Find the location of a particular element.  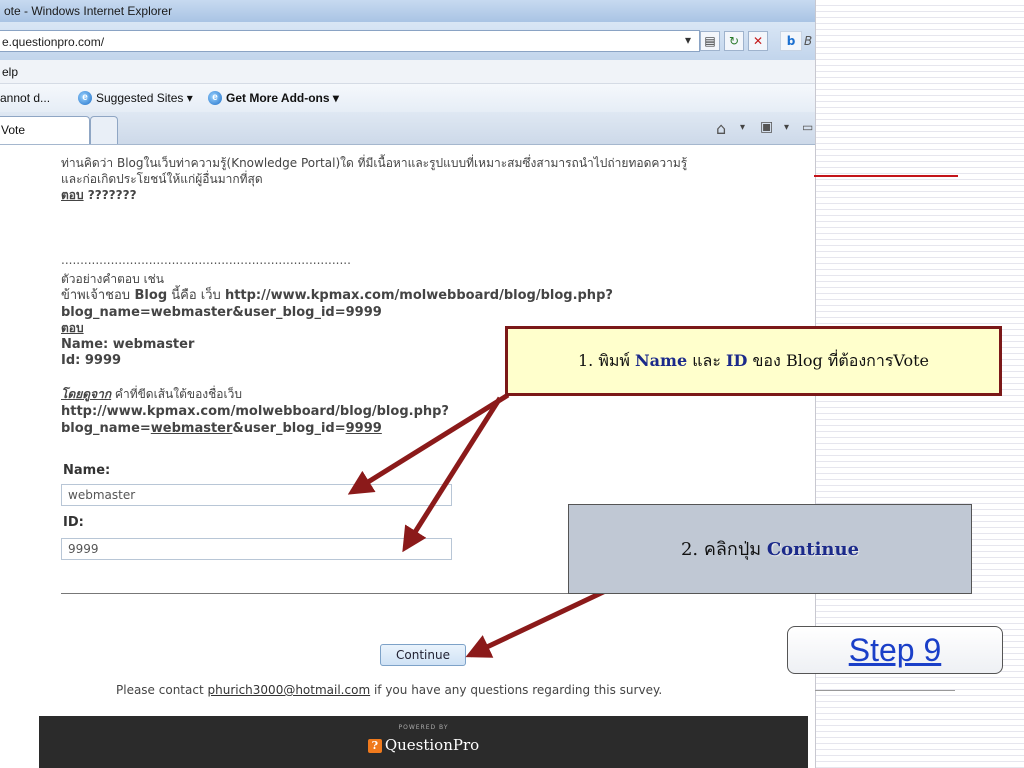

powered-by: POWERED BY is located at coordinates (423, 727).